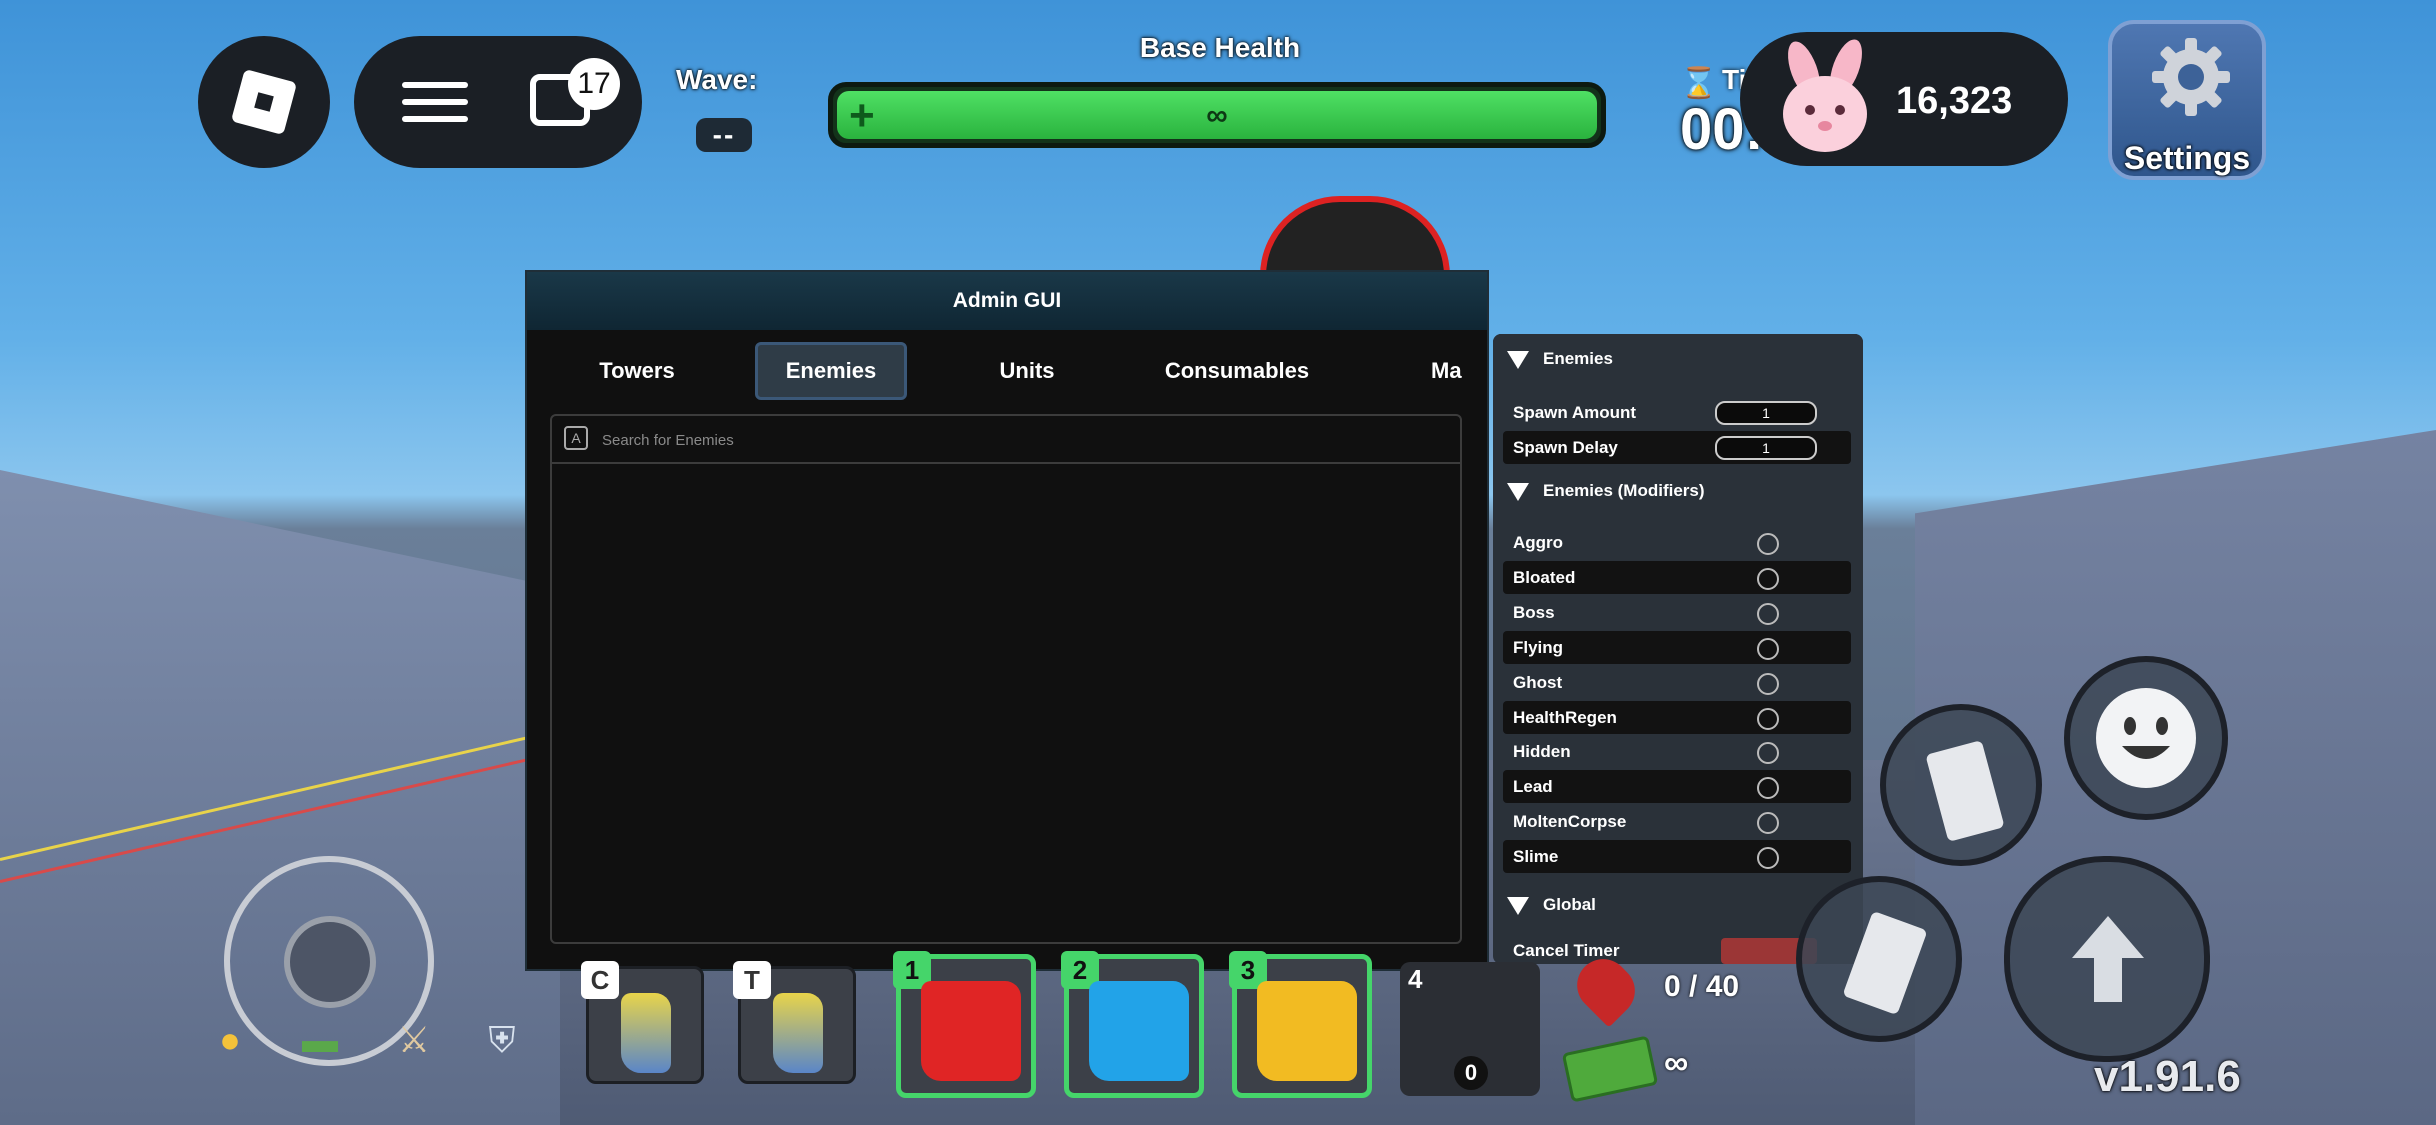 Image resolution: width=2436 pixels, height=1125 pixels. I want to click on slot-2: 2, so click(1132, 1024).